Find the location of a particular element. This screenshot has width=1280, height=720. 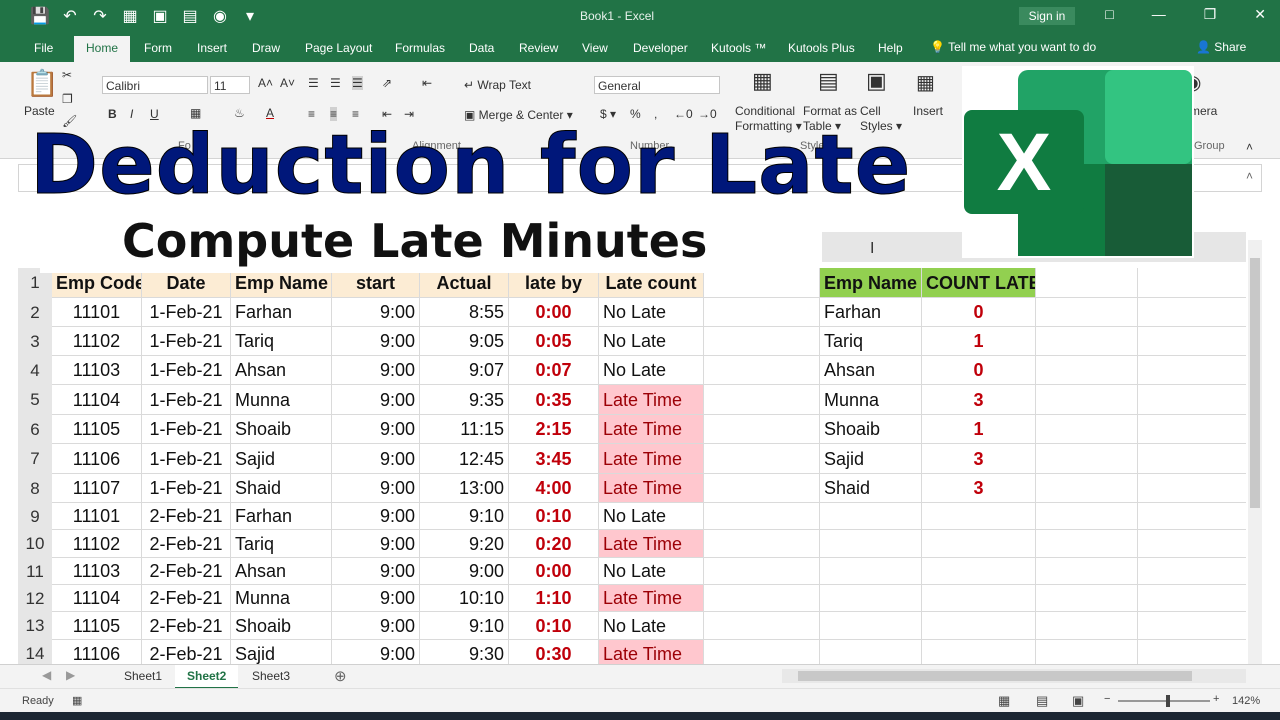

emp-code-cell: 11106 is located at coordinates (97, 652).